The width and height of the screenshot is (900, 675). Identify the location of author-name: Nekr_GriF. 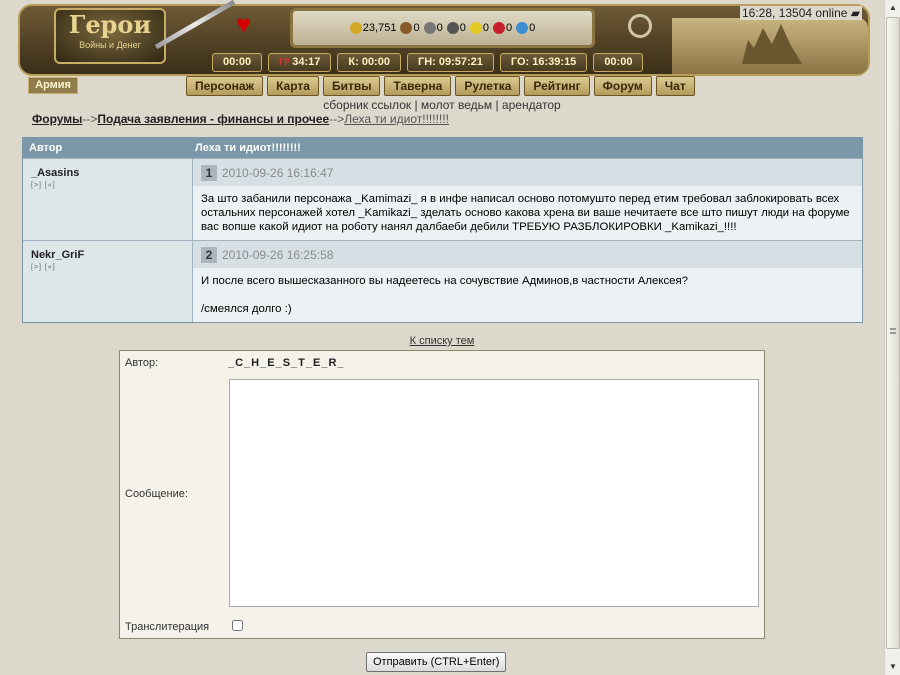
(111, 255).